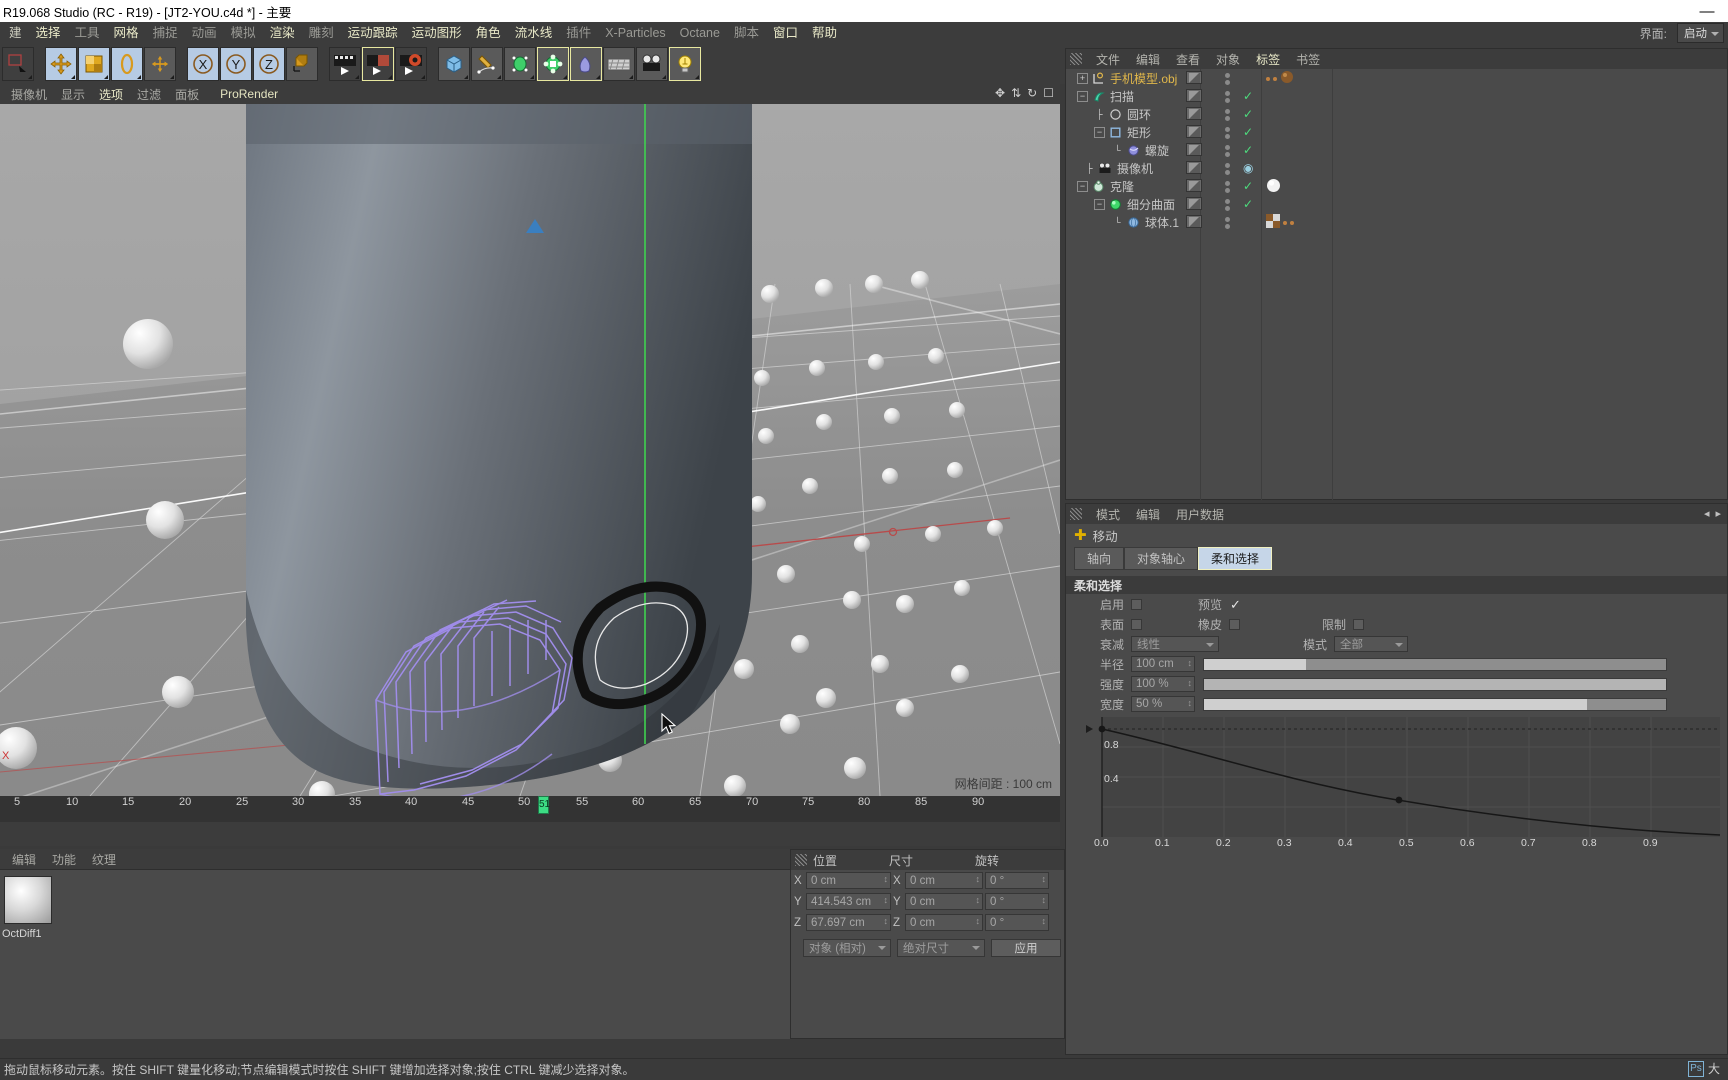  What do you see at coordinates (1435, 704) in the screenshot?
I see `width-slider` at bounding box center [1435, 704].